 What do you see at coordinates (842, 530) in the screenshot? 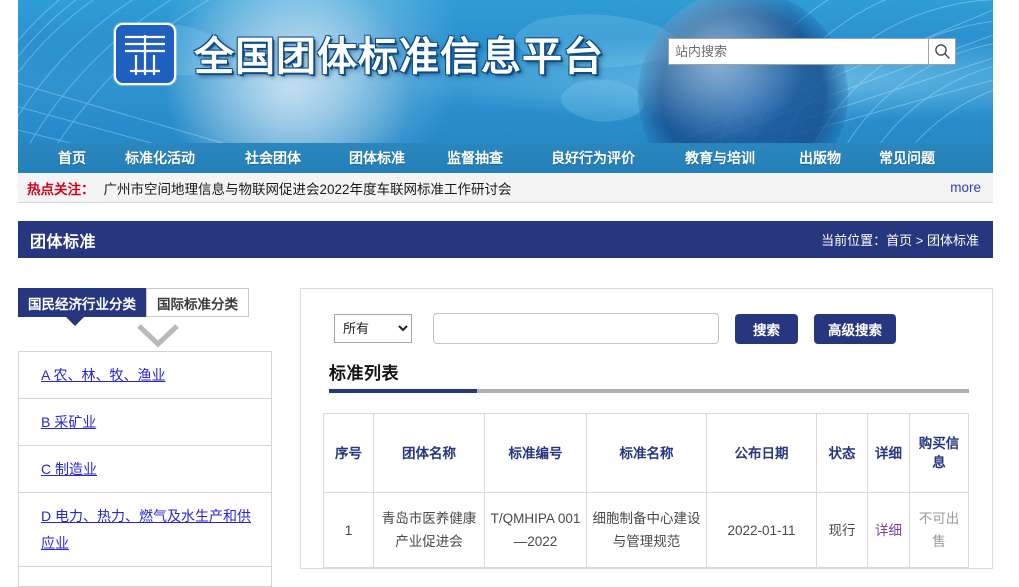
I see `cell-status: 现行` at bounding box center [842, 530].